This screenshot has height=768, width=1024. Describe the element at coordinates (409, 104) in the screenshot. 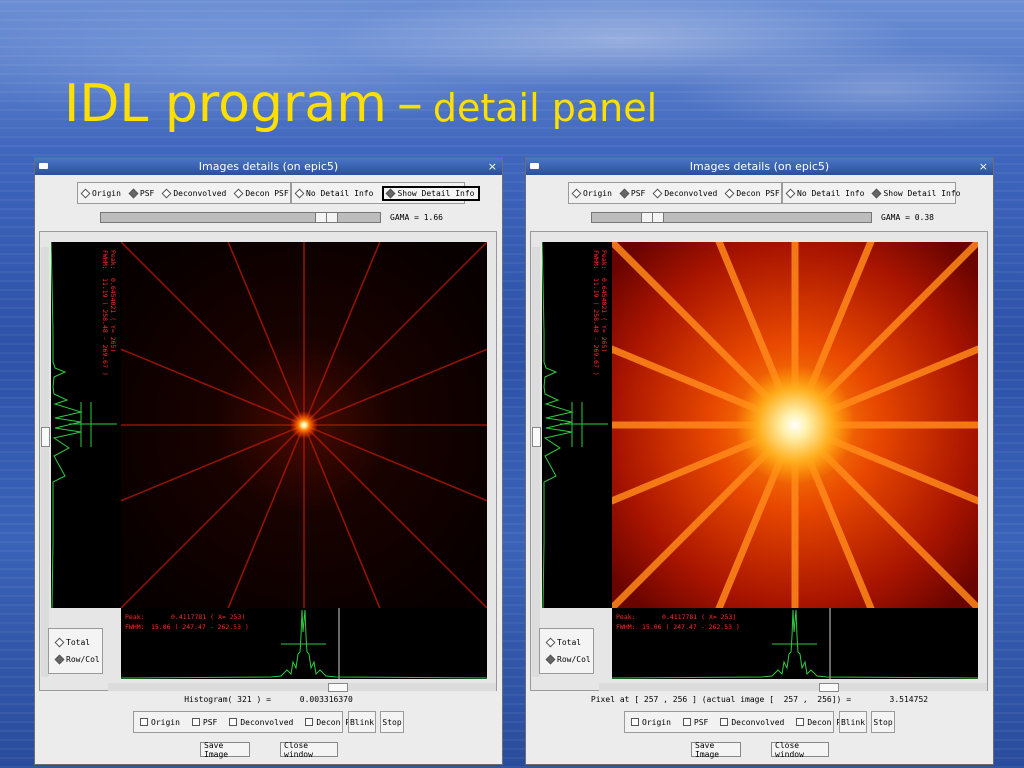

I see `slide-title-dash: –` at that location.